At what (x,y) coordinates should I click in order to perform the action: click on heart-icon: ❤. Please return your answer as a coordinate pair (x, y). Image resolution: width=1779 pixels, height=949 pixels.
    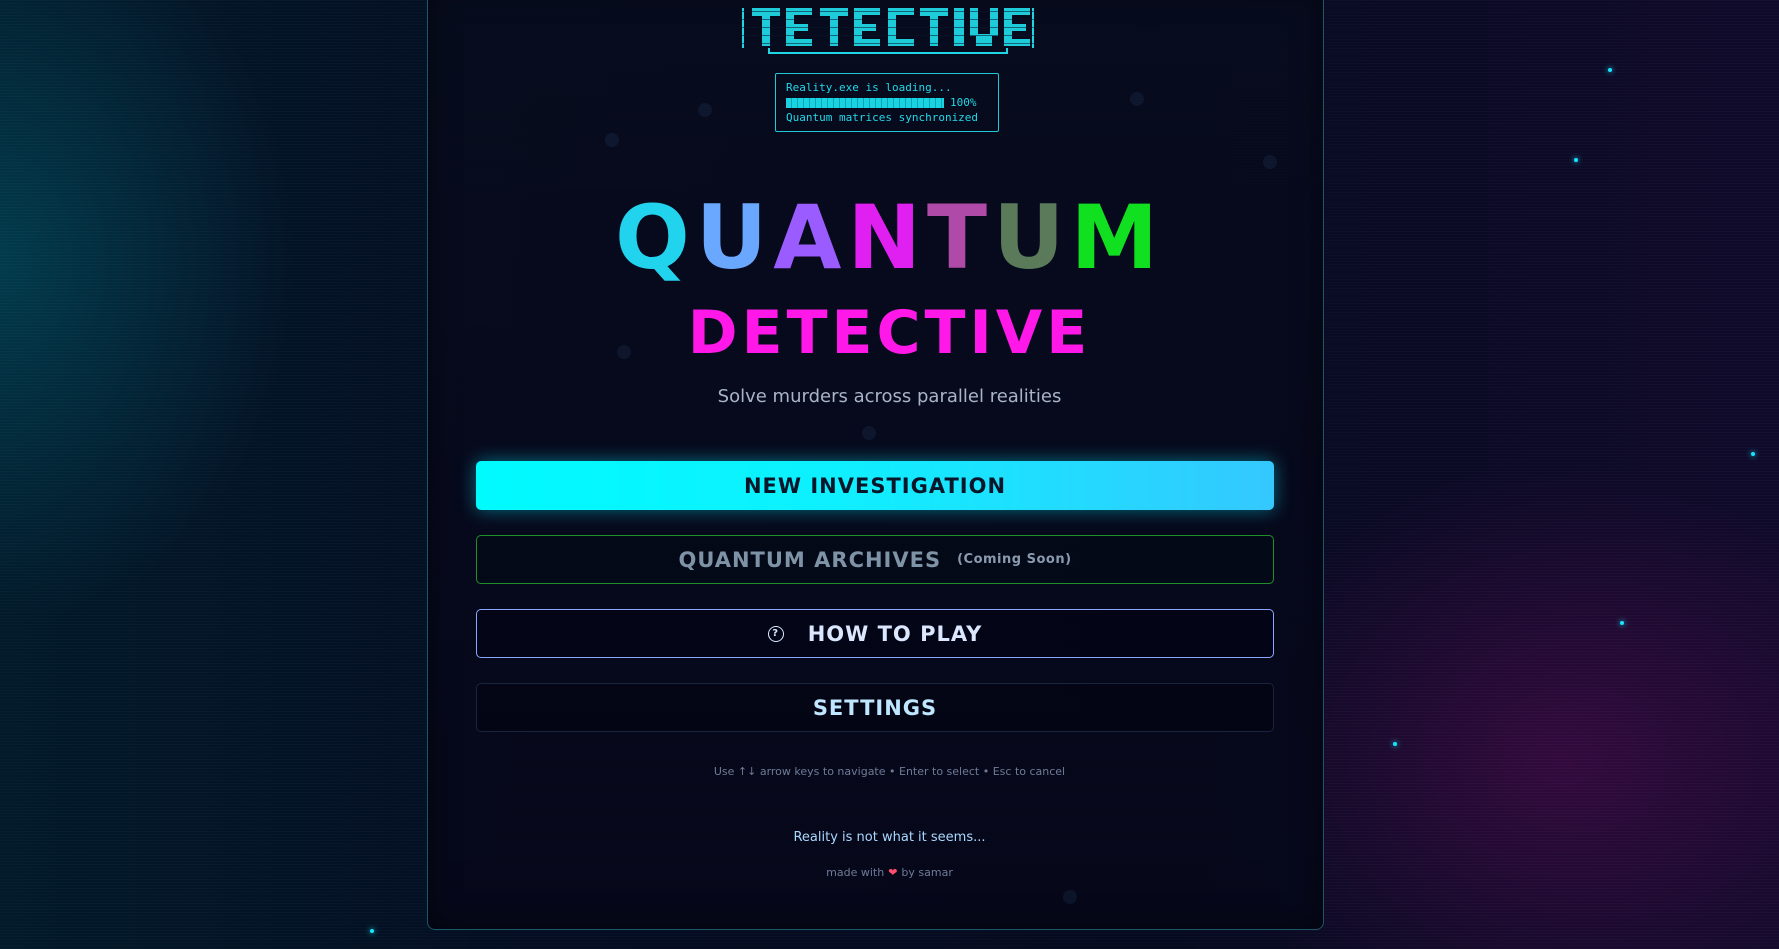
    Looking at the image, I should click on (893, 872).